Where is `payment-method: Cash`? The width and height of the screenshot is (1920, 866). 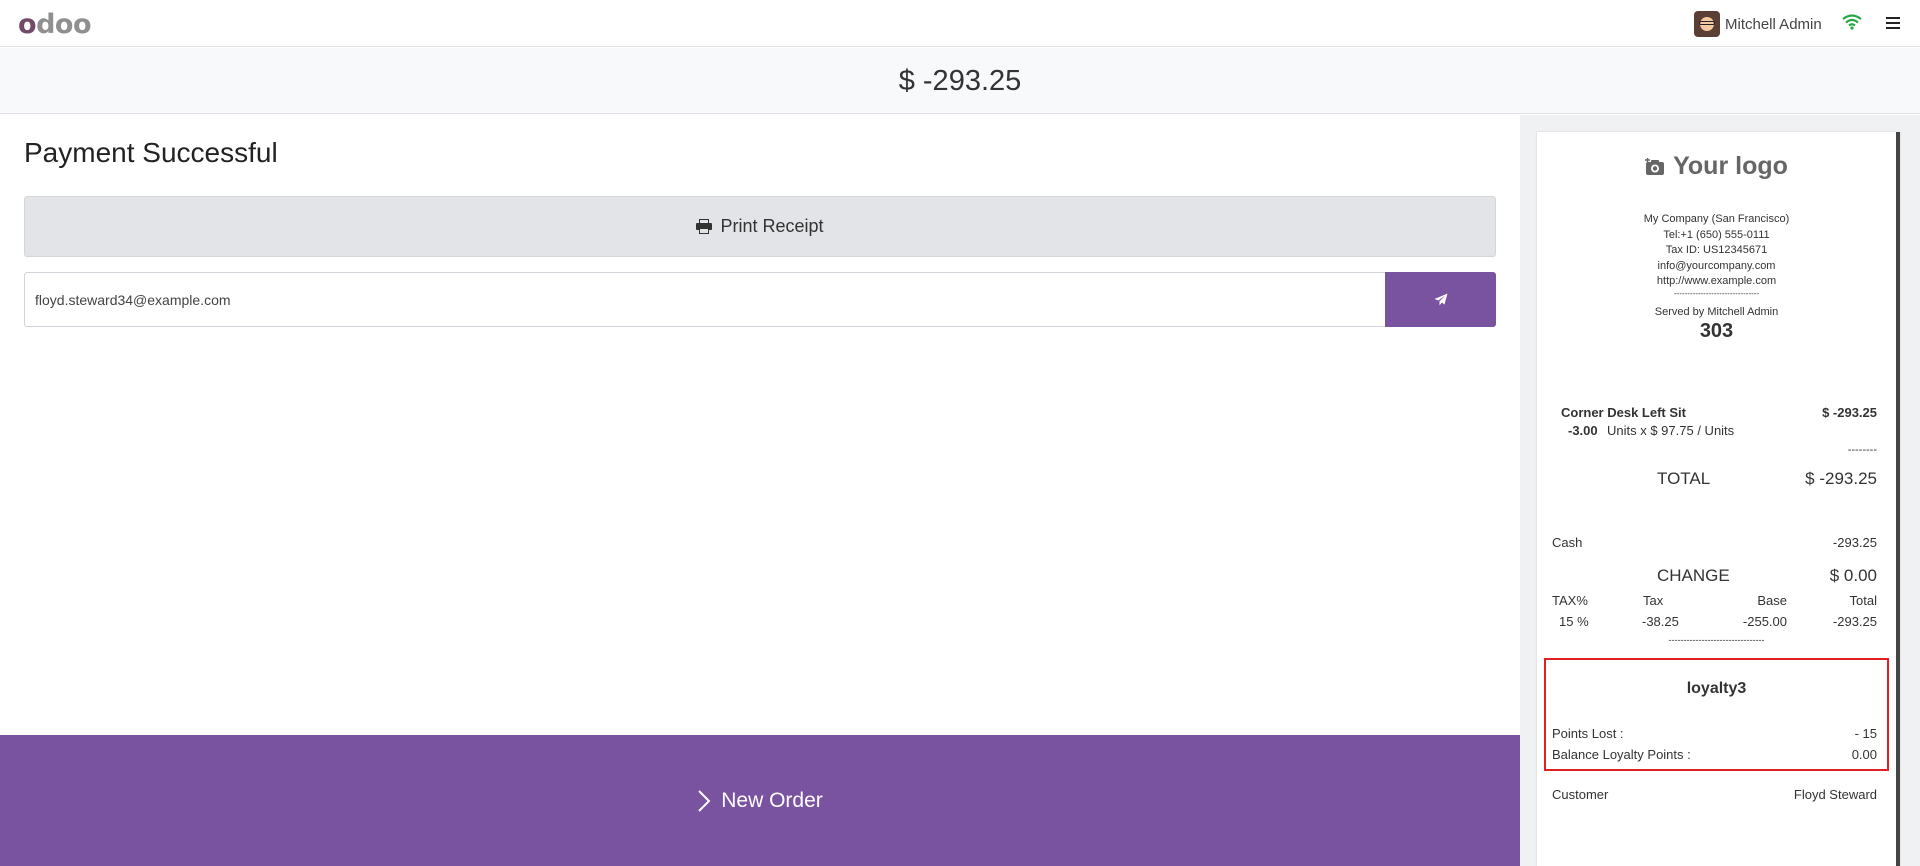
payment-method: Cash is located at coordinates (1567, 542).